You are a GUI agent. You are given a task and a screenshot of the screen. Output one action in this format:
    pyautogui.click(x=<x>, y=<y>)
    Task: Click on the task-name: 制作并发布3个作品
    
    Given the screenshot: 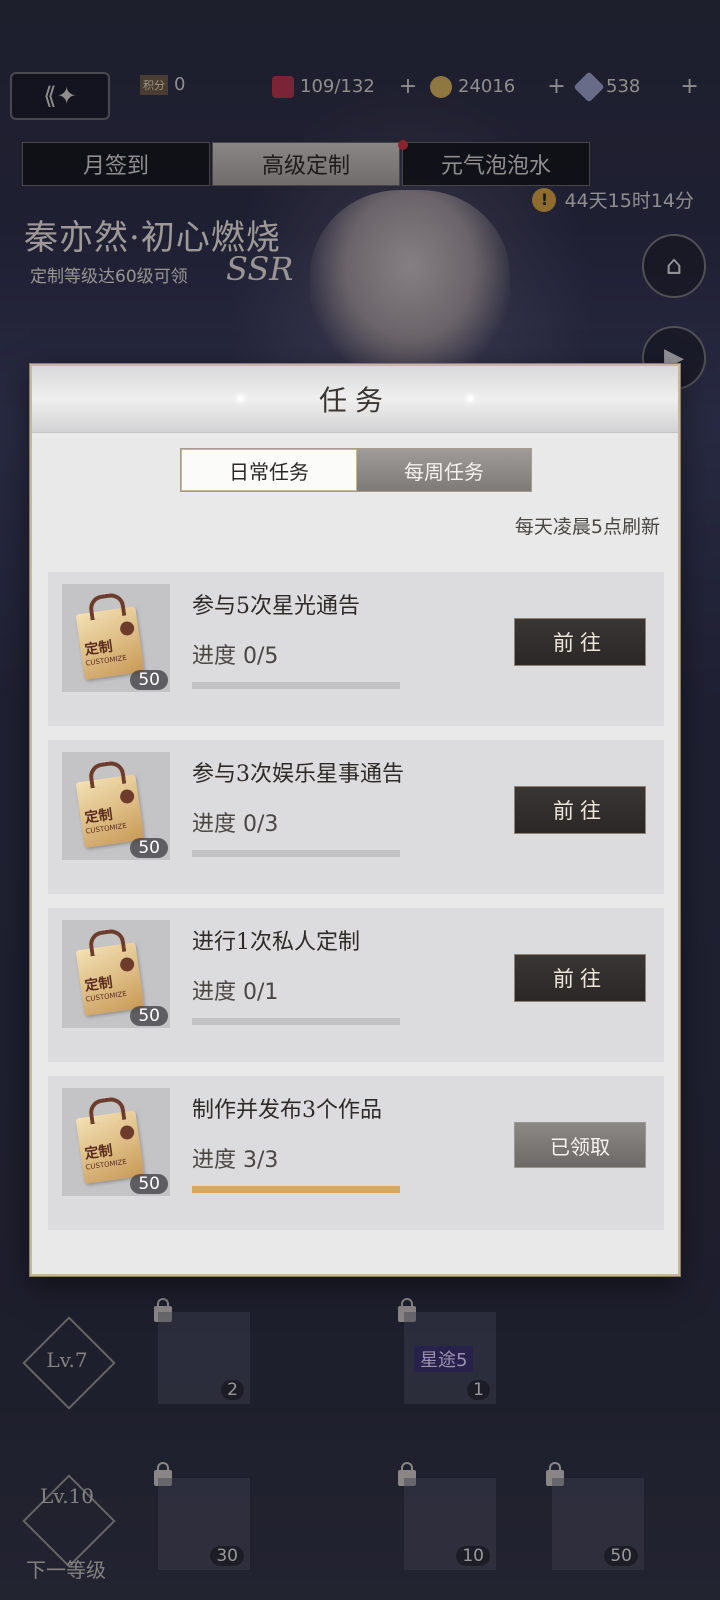 What is the action you would take?
    pyautogui.click(x=287, y=1110)
    